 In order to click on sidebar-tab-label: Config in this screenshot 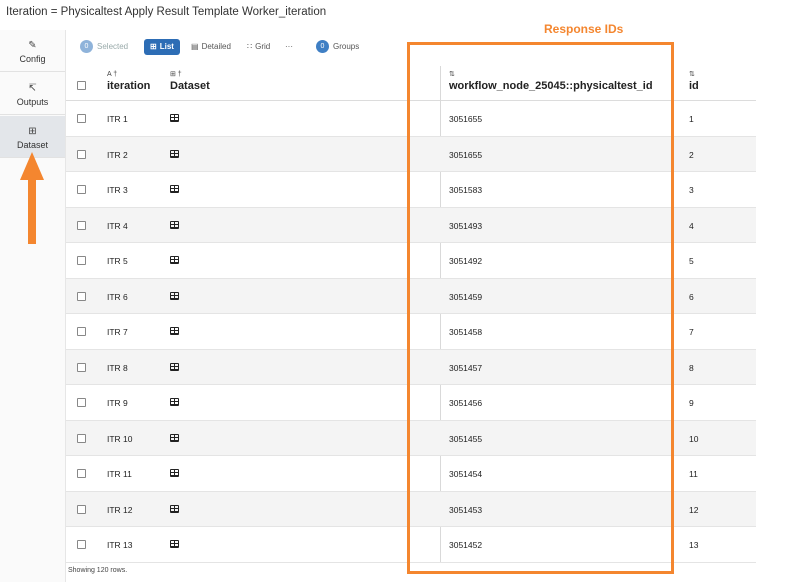, I will do `click(32, 59)`.